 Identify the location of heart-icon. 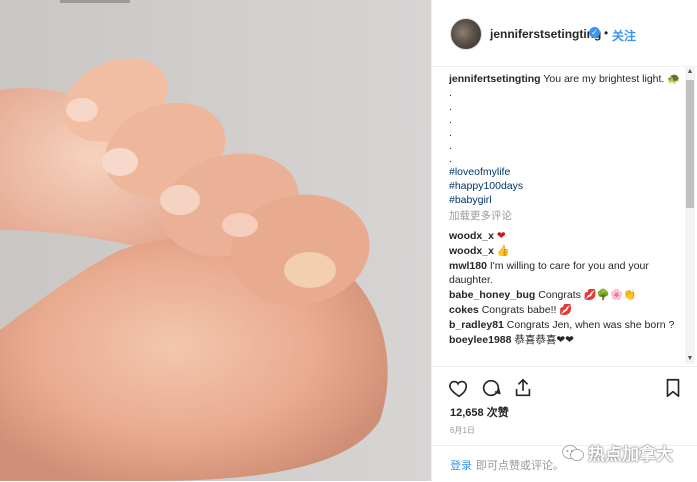
(459, 388).